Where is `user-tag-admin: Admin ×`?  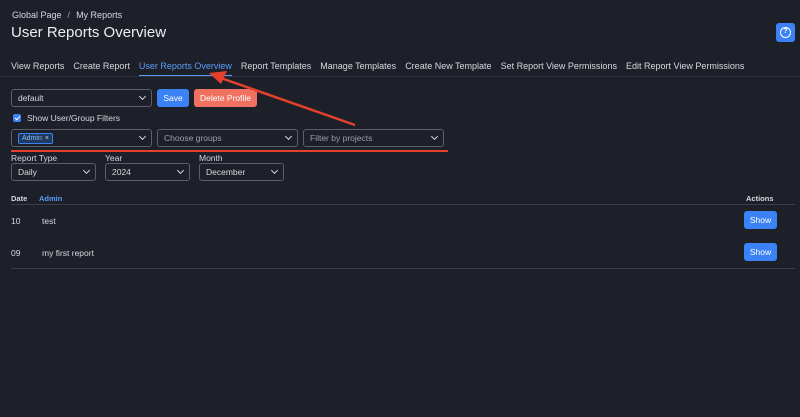
user-tag-admin: Admin × is located at coordinates (35, 138).